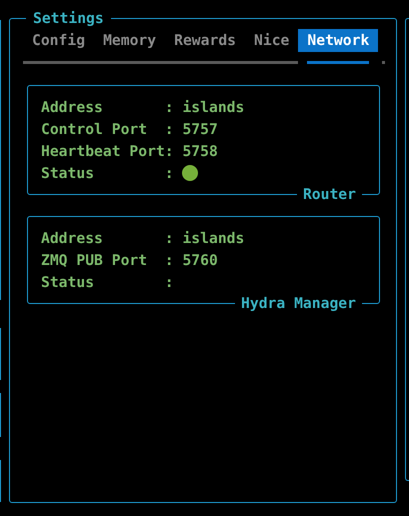  Describe the element at coordinates (58, 40) in the screenshot. I see `tab: Config` at that location.